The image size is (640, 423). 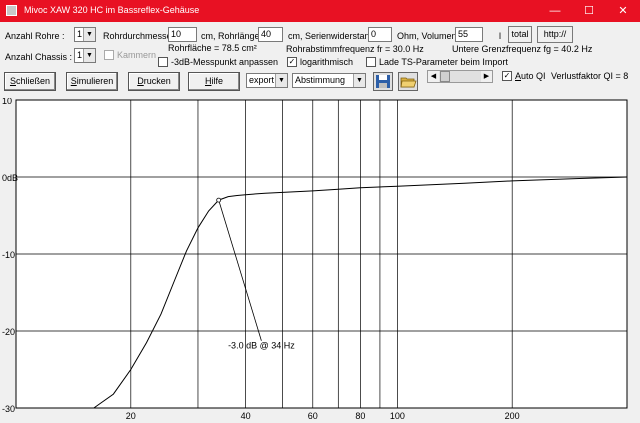 I want to click on anzahl-rohre-value: 1, so click(x=80, y=34).